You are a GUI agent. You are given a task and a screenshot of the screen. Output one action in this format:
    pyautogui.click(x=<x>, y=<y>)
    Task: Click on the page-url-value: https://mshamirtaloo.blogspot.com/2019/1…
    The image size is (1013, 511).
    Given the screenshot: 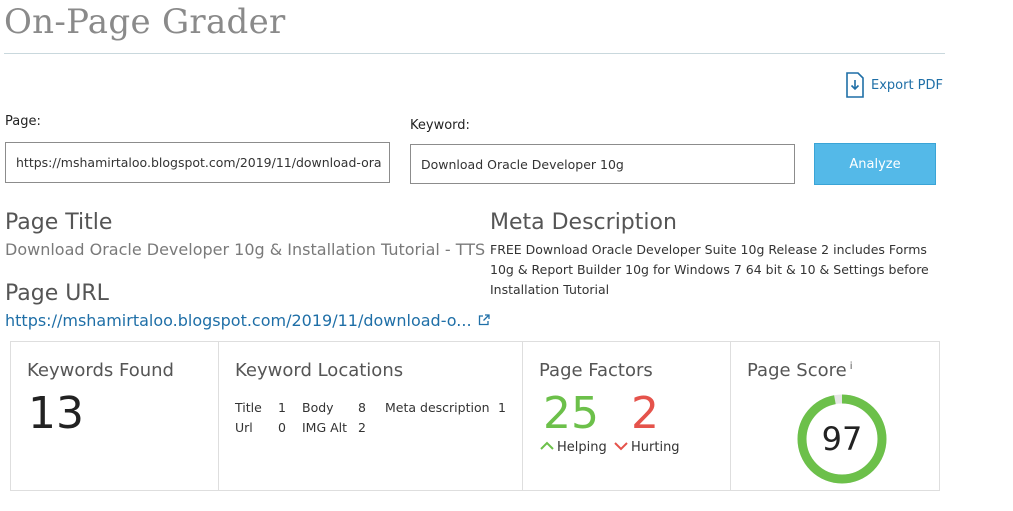 What is the action you would take?
    pyautogui.click(x=238, y=320)
    